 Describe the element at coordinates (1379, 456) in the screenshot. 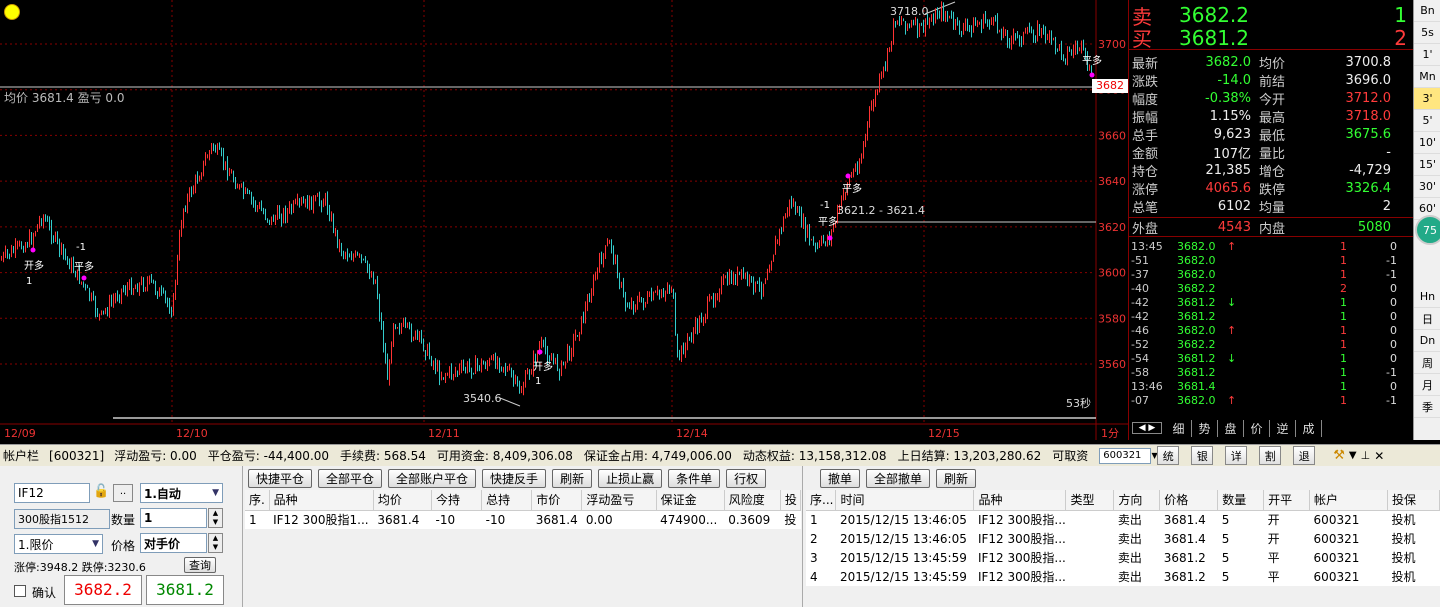

I see `close-icon: ✕` at that location.